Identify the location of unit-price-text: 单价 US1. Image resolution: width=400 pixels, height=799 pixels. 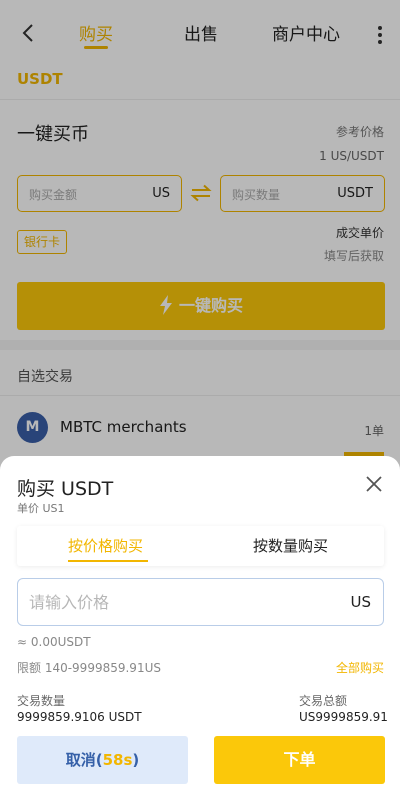
(41, 508).